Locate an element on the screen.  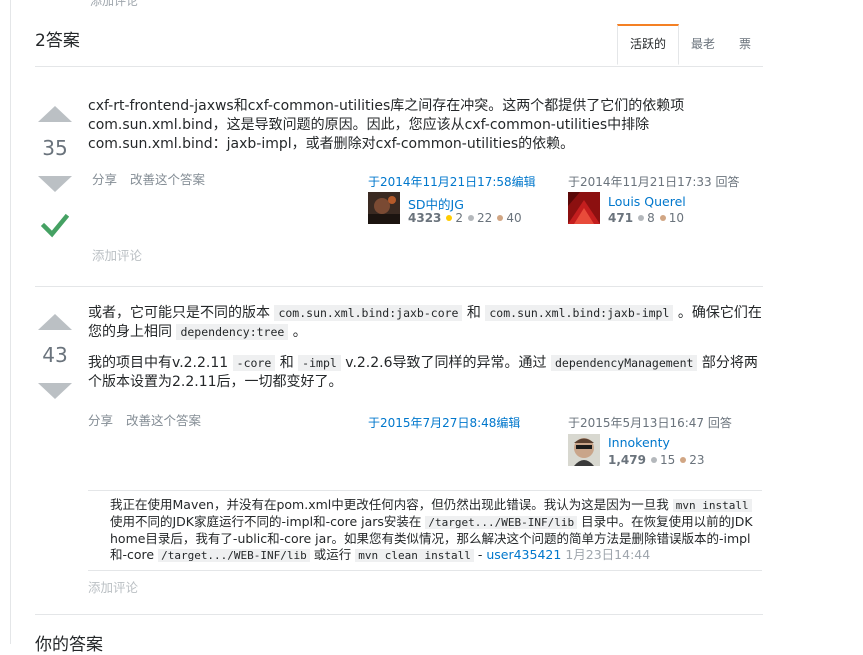
edited-time-link: 于2014年11月21日17:58编辑 is located at coordinates (452, 181).